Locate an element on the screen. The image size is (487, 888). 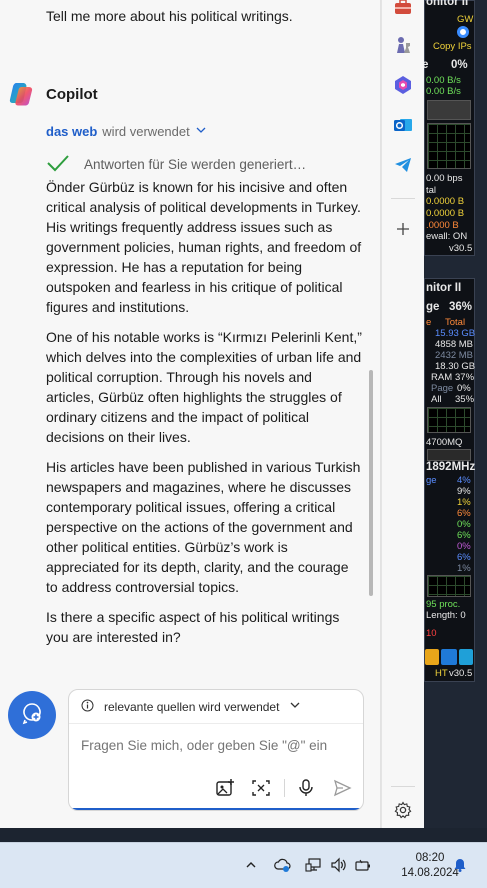
plus-icon is located at coordinates (403, 229).